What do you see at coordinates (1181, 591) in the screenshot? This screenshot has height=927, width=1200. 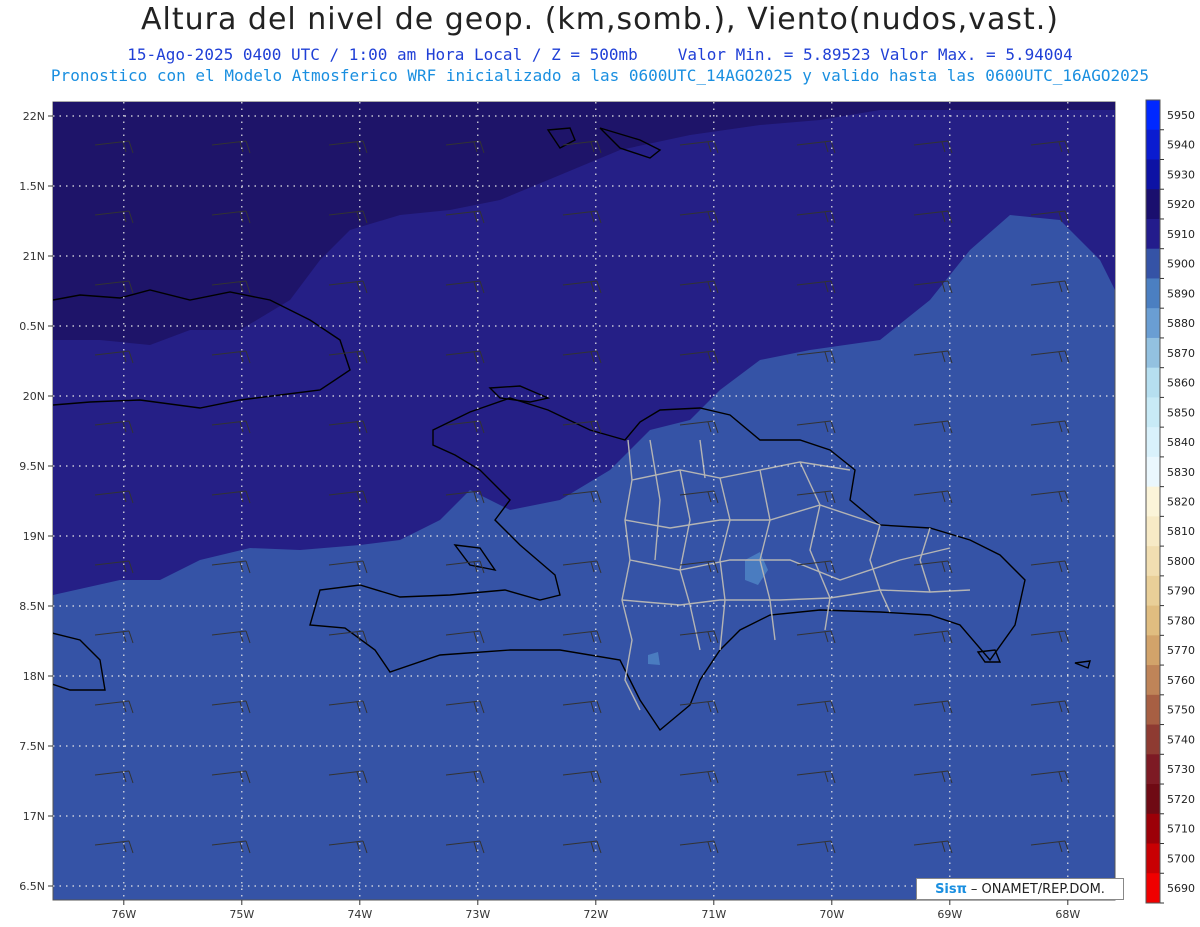 I see `colorbar-label: 5790` at bounding box center [1181, 591].